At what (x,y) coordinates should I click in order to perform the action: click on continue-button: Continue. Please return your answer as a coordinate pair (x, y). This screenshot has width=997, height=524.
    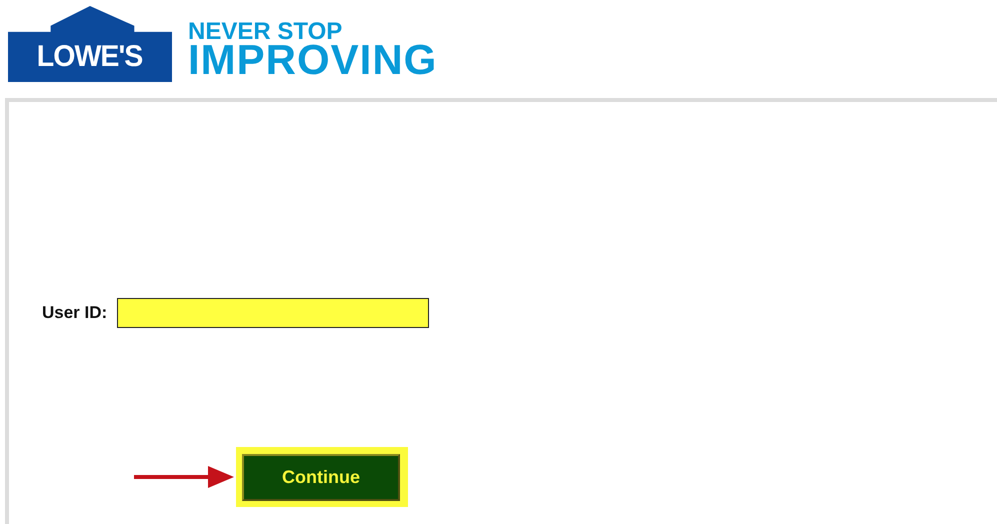
    Looking at the image, I should click on (321, 477).